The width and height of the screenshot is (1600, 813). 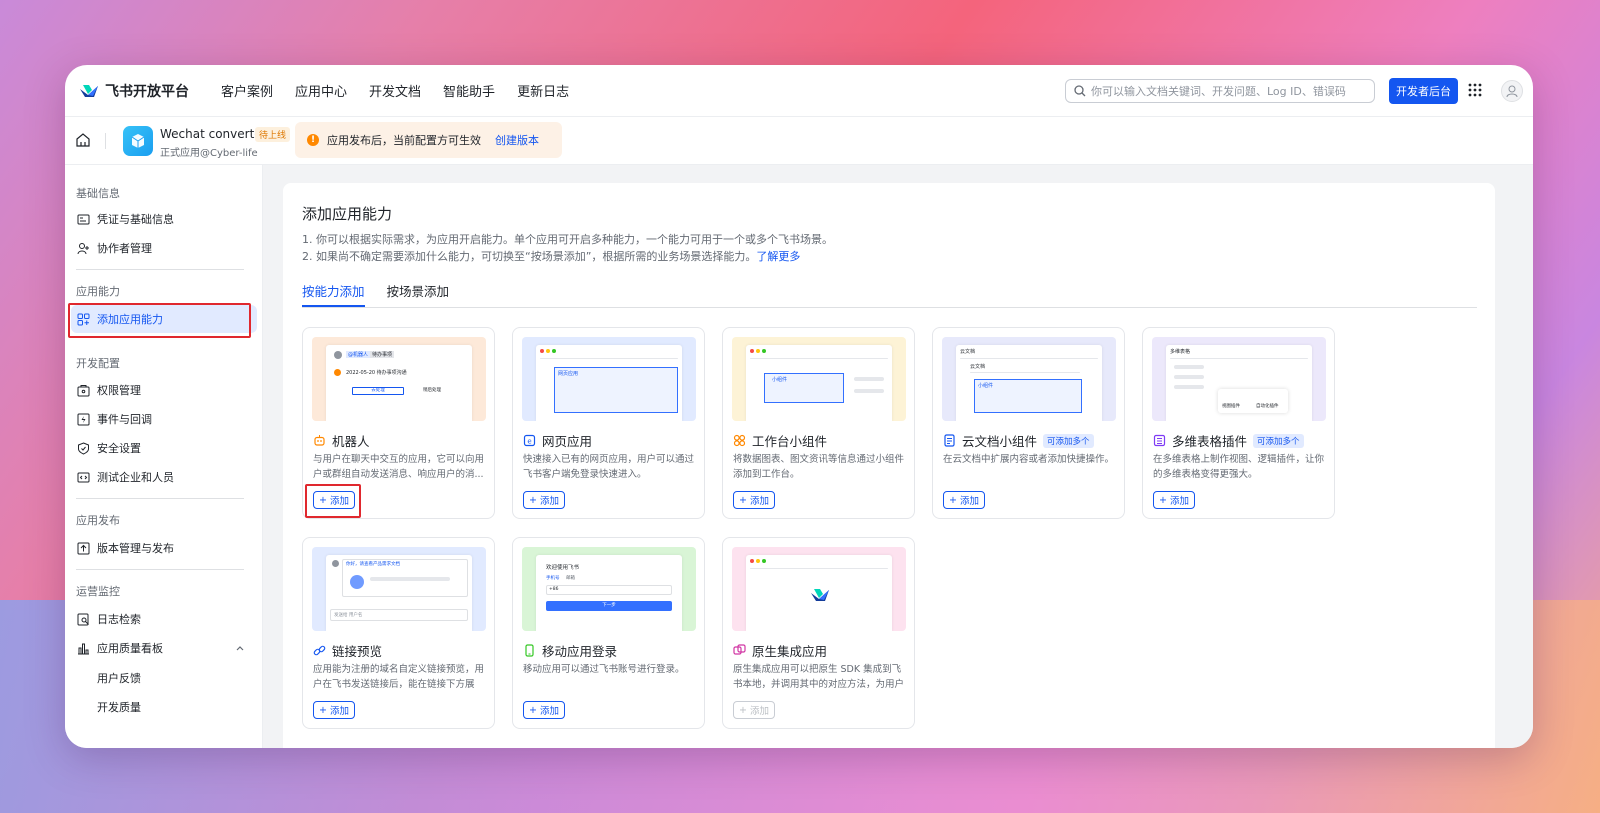 What do you see at coordinates (164, 419) in the screenshot?
I see `sidebar-item-events: 事件与回调` at bounding box center [164, 419].